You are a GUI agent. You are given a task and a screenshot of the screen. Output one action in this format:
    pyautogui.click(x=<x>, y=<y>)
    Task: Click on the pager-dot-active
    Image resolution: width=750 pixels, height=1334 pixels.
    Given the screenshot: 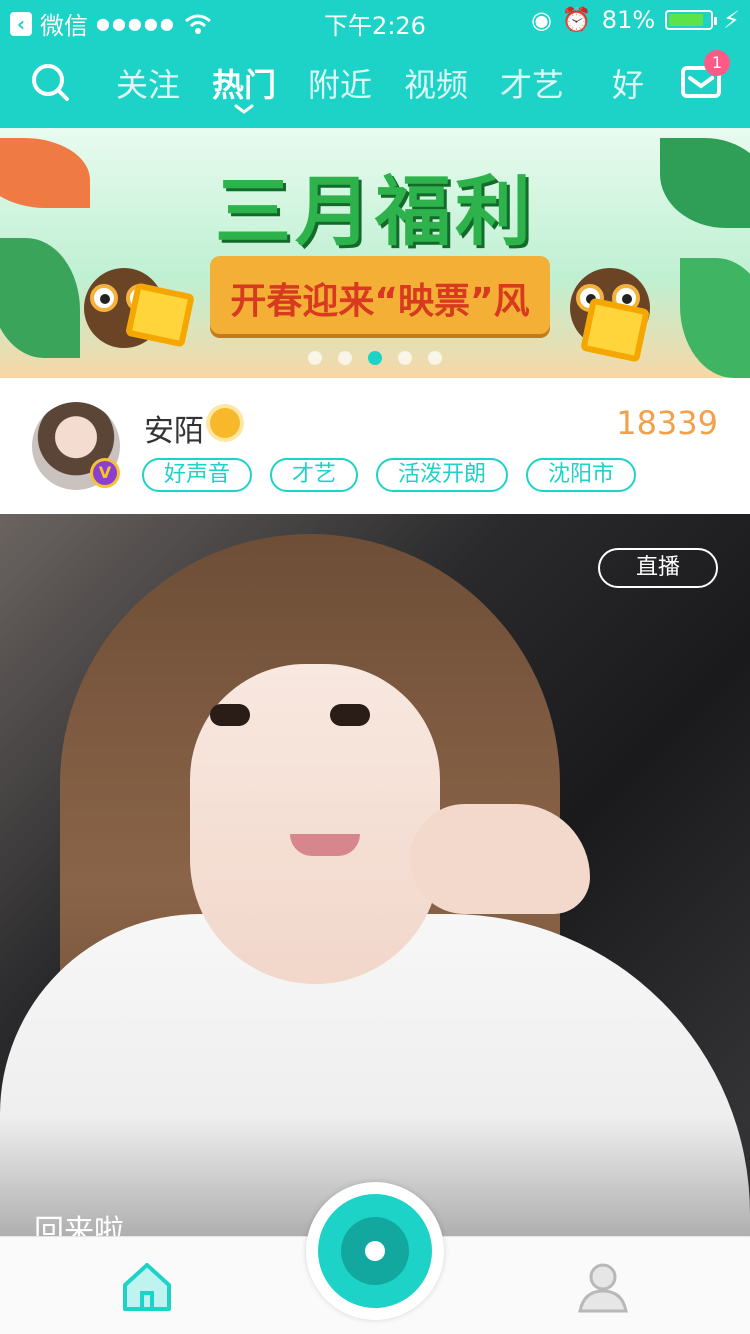 What is the action you would take?
    pyautogui.click(x=375, y=358)
    